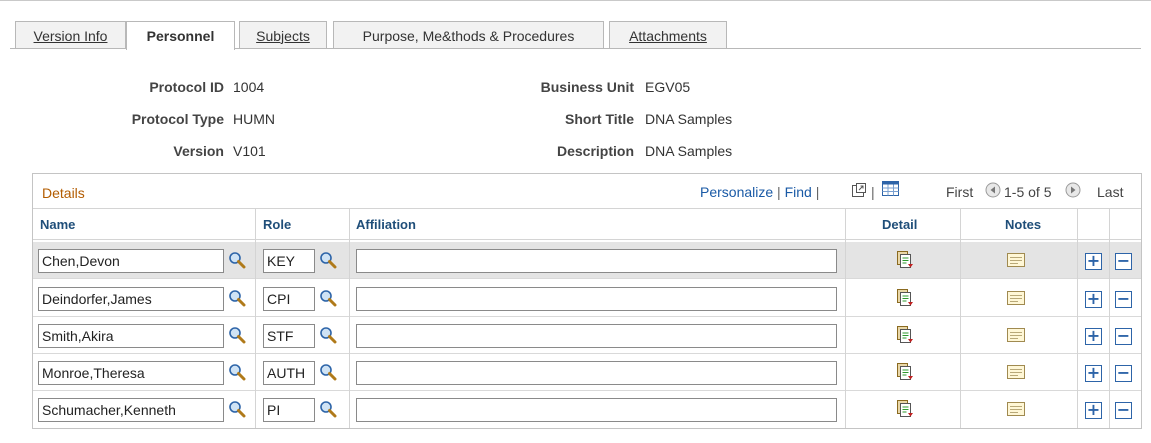 Image resolution: width=1151 pixels, height=443 pixels. Describe the element at coordinates (587, 87) in the screenshot. I see `business-unit-label: Business Unit` at that location.